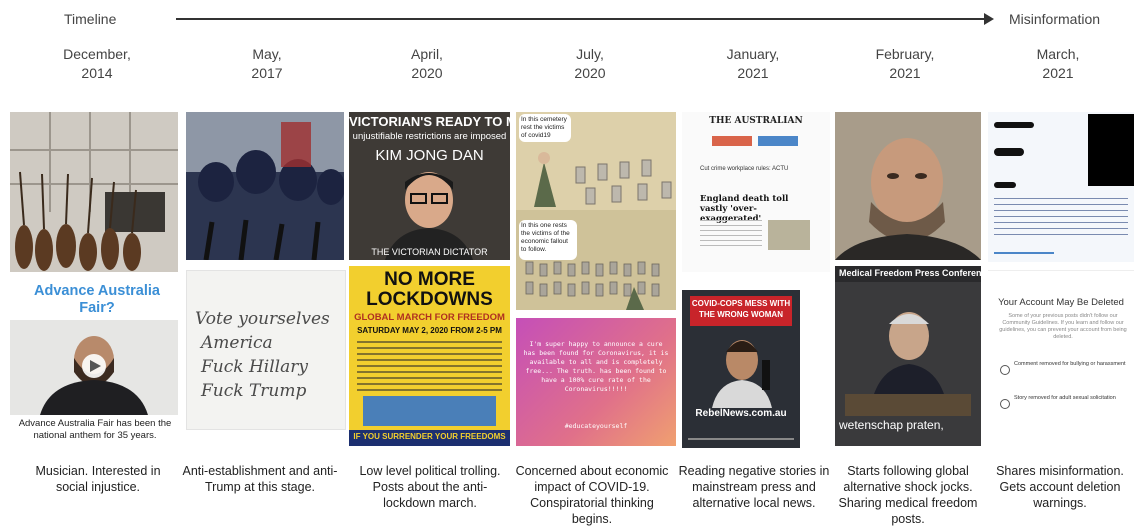  I want to click on comment-icon, so click(1005, 370).